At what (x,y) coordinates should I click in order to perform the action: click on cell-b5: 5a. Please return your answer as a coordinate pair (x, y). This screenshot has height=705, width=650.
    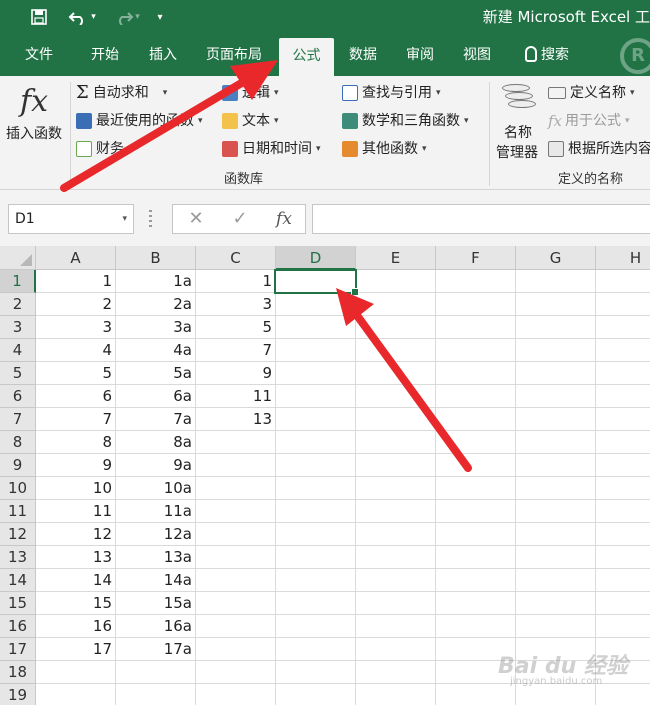
    Looking at the image, I should click on (156, 373).